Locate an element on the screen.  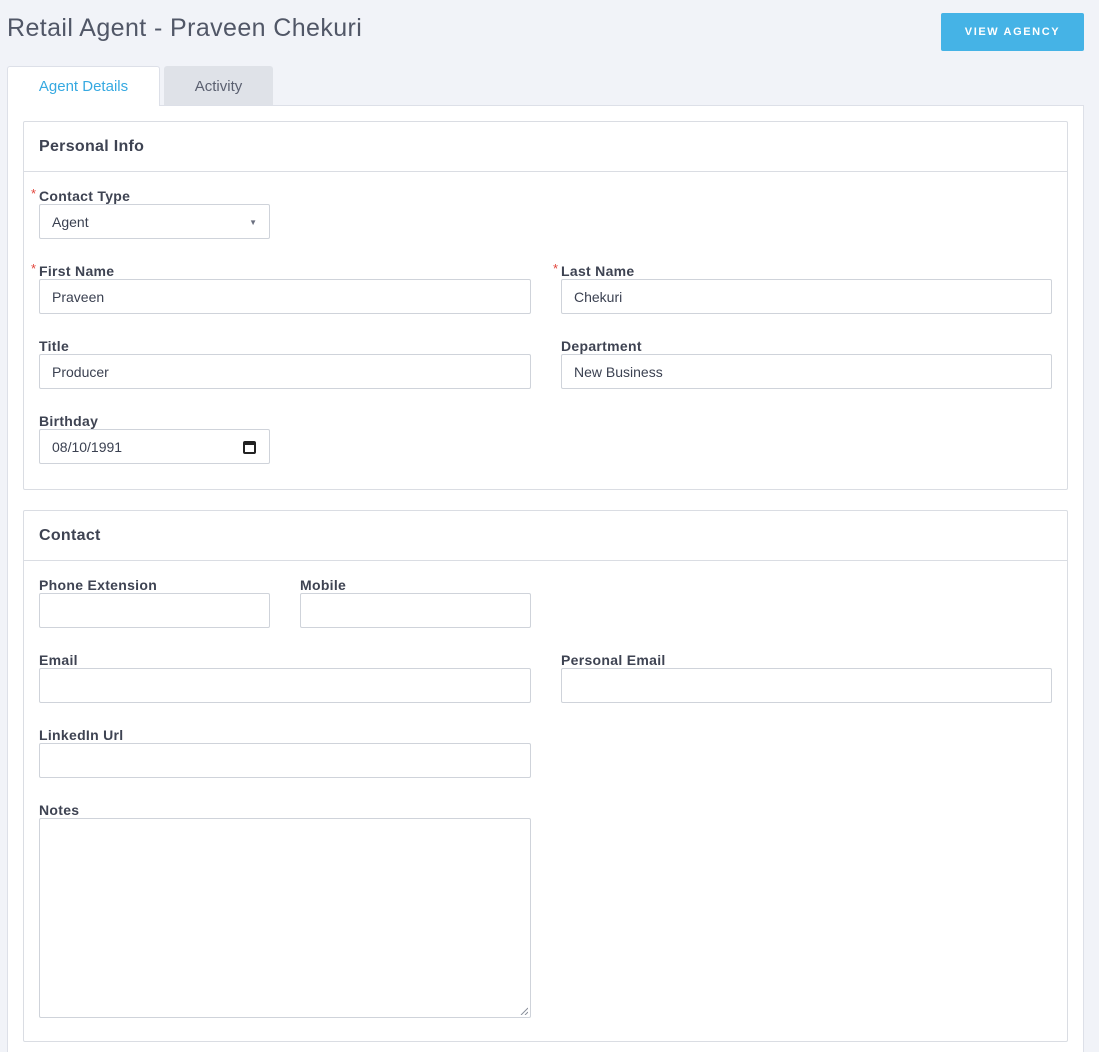
birthday-field: Birthday 08/10/1991 is located at coordinates (154, 439).